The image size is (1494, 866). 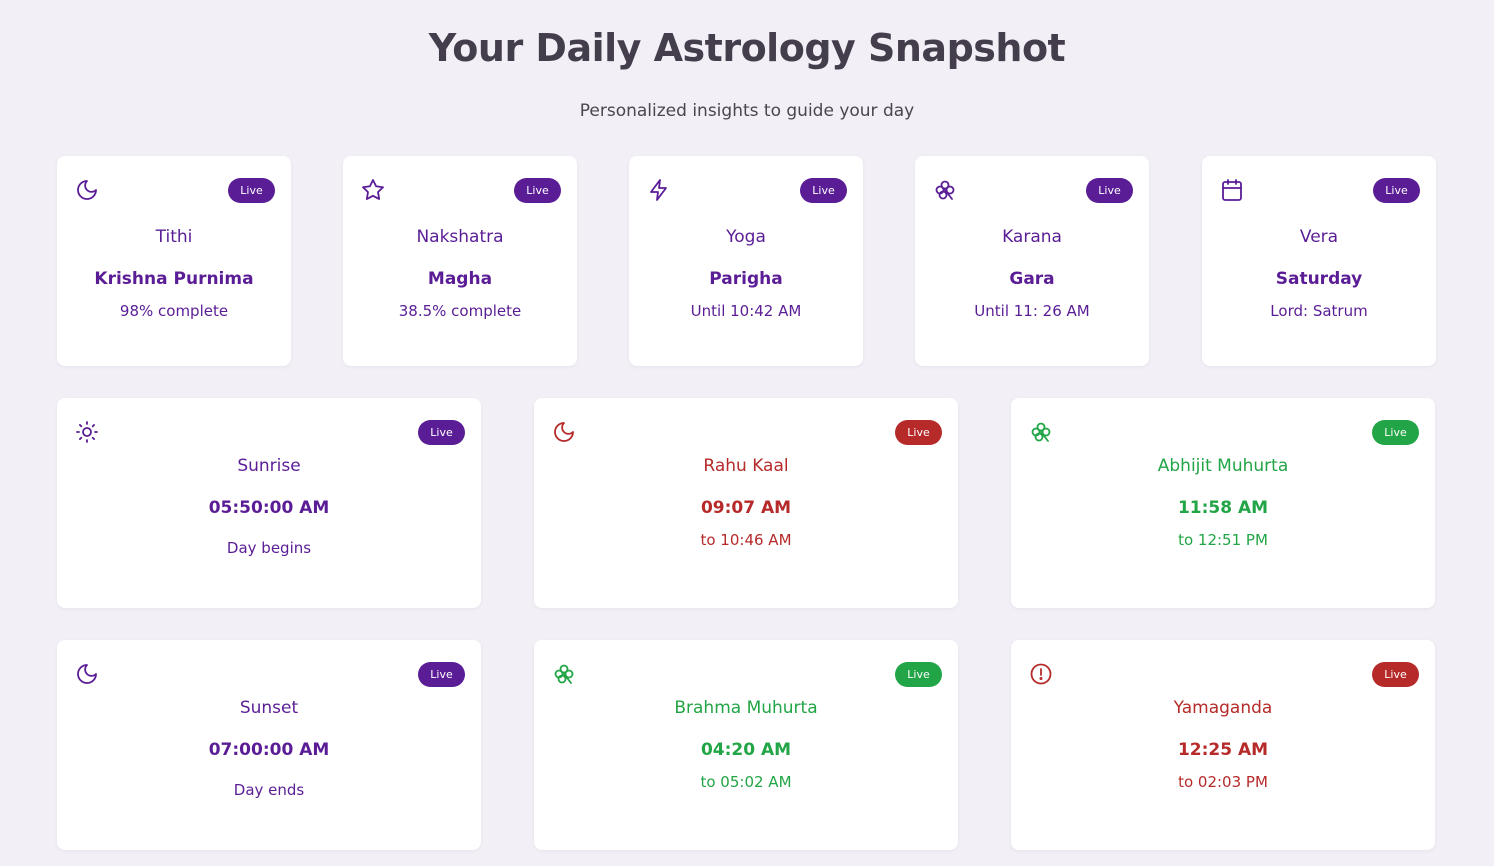 I want to click on page-subtitle: Personalized insights to guide your day, so click(x=747, y=111).